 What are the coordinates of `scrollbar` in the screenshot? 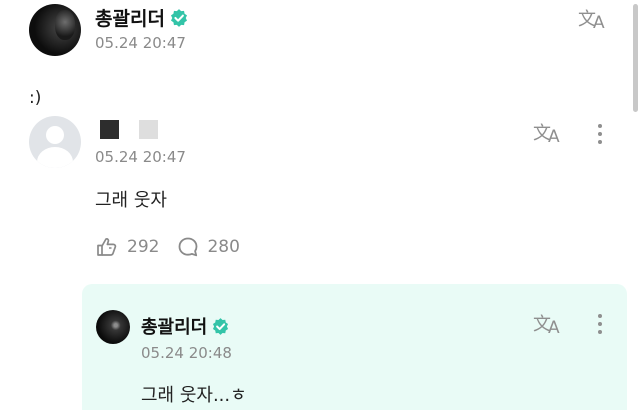 It's located at (635, 58).